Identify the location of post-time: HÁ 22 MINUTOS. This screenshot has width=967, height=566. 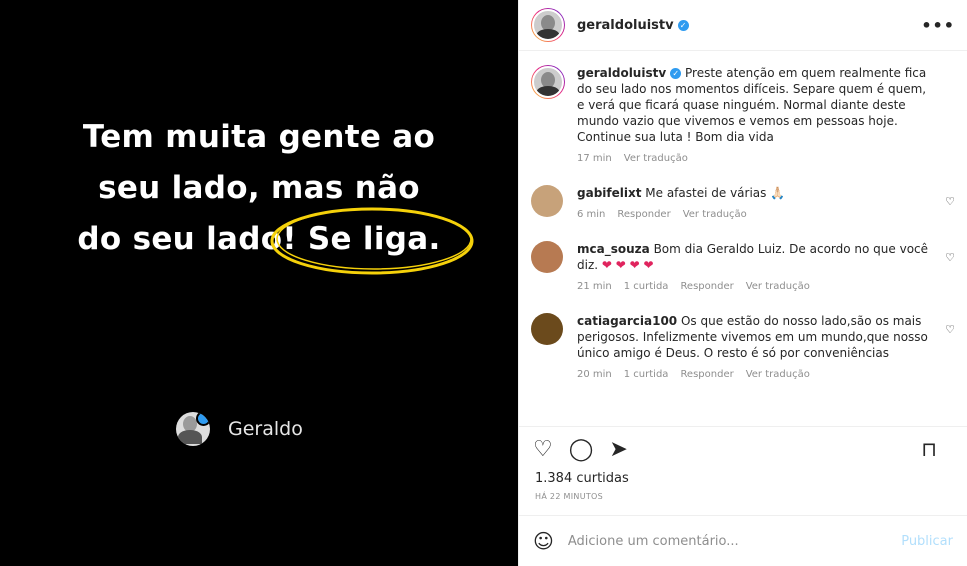
(743, 493).